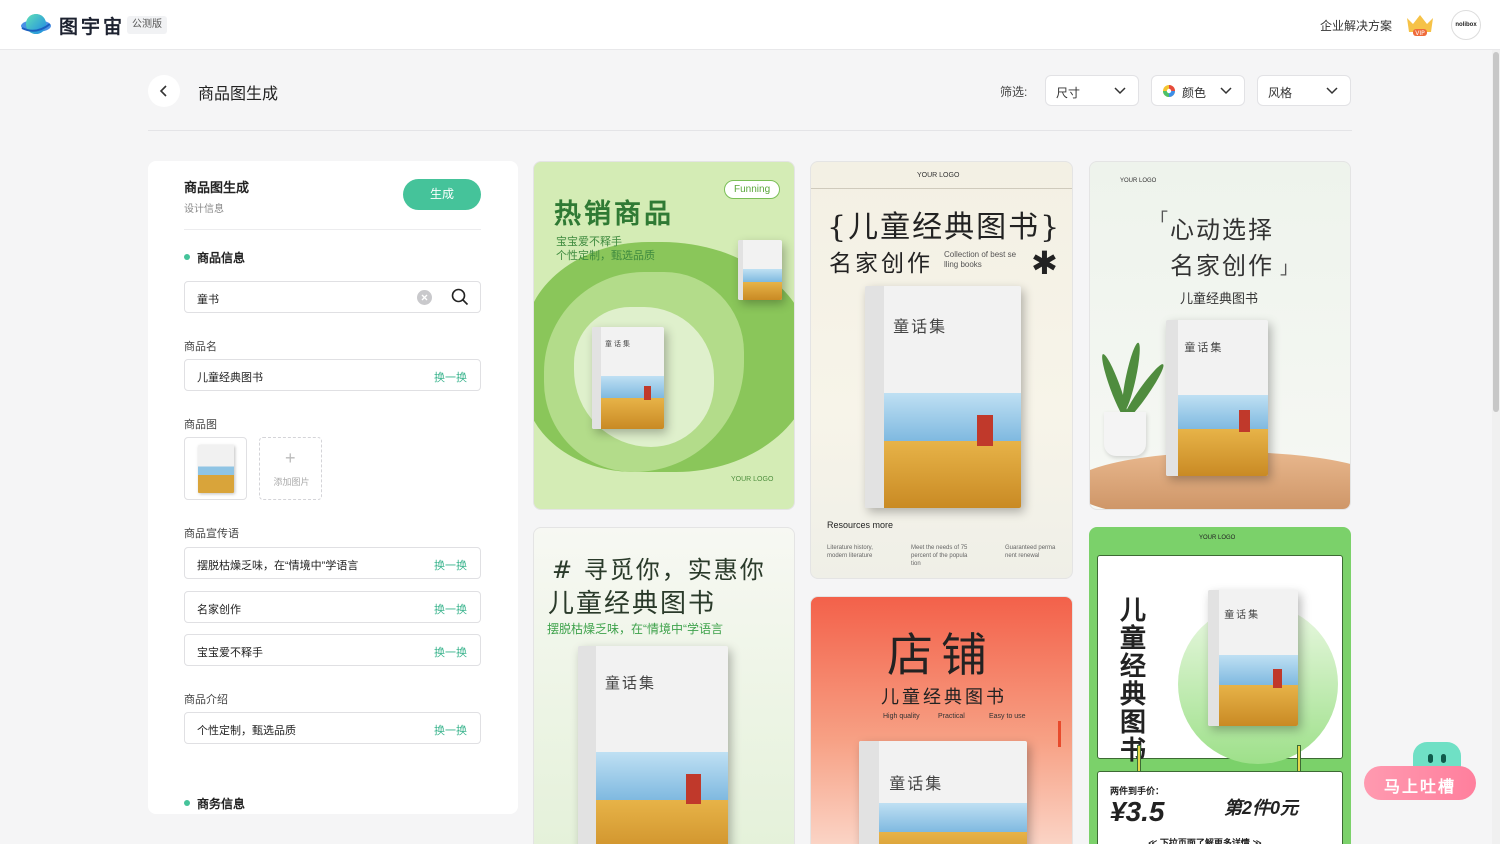 This screenshot has width=1500, height=844. Describe the element at coordinates (1304, 90) in the screenshot. I see `style-filter-dropdown: 风格` at that location.